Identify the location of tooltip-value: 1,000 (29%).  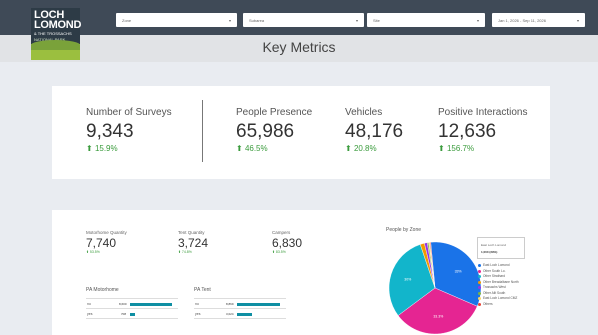
(489, 252).